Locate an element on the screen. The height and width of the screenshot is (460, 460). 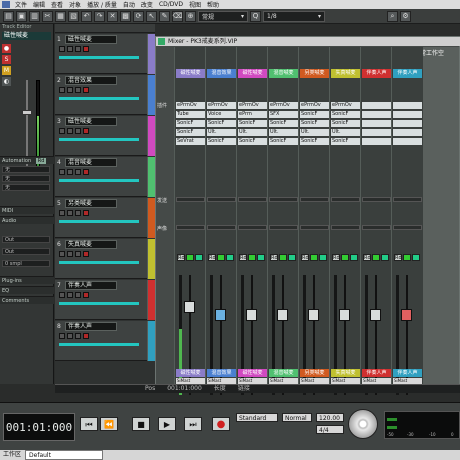
inspector-track-name: 磁性喊麦 is located at coordinates (26, 36).